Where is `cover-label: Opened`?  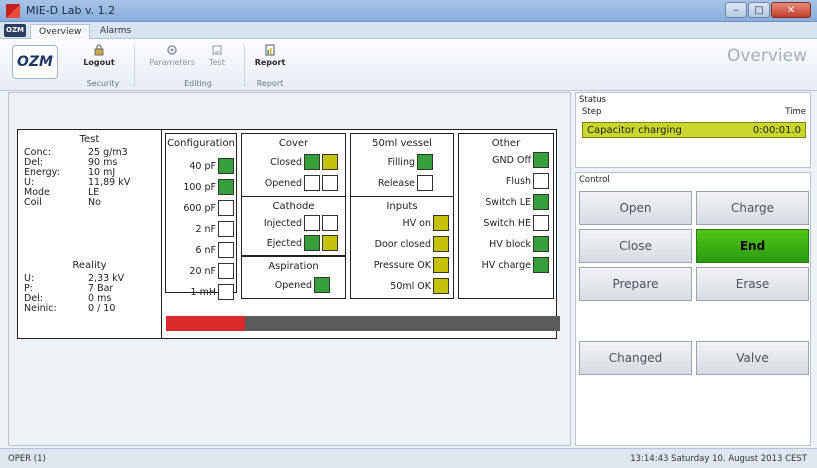
cover-label: Opened is located at coordinates (283, 183).